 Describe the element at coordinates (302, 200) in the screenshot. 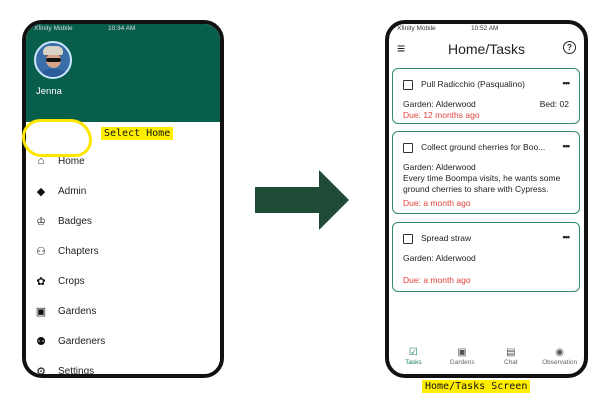

I see `transition-arrow` at that location.